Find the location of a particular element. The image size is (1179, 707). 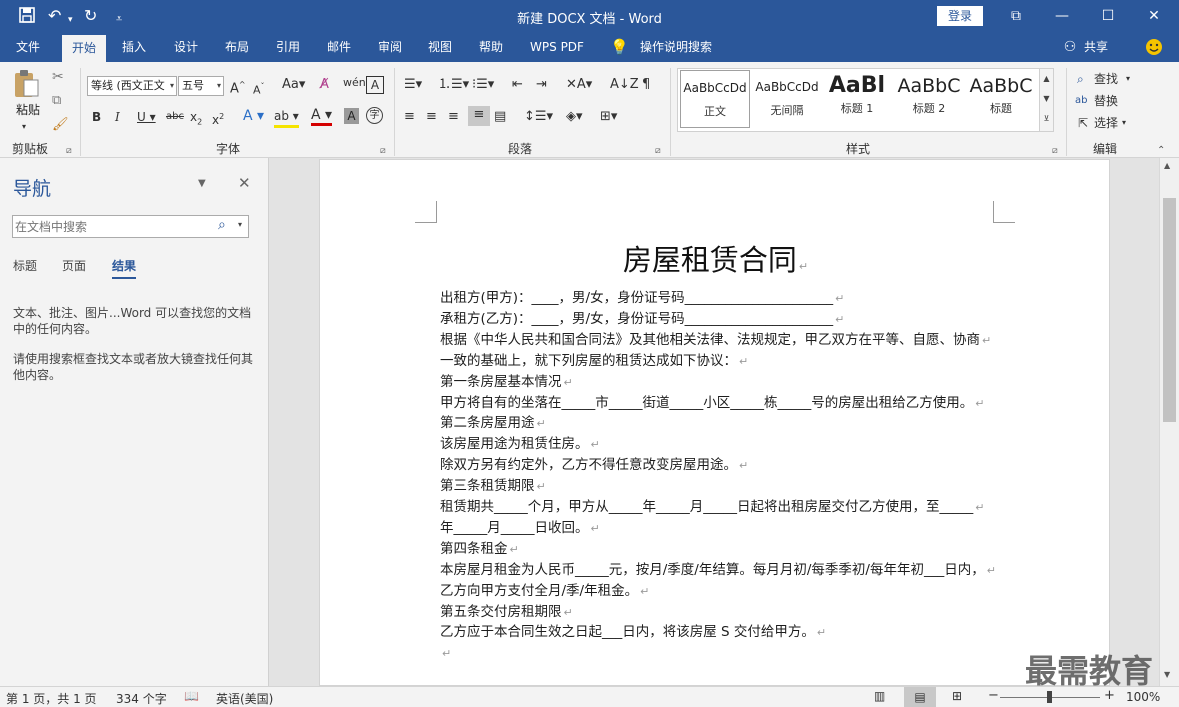

text-effects-icon: A ▾ is located at coordinates (253, 116).